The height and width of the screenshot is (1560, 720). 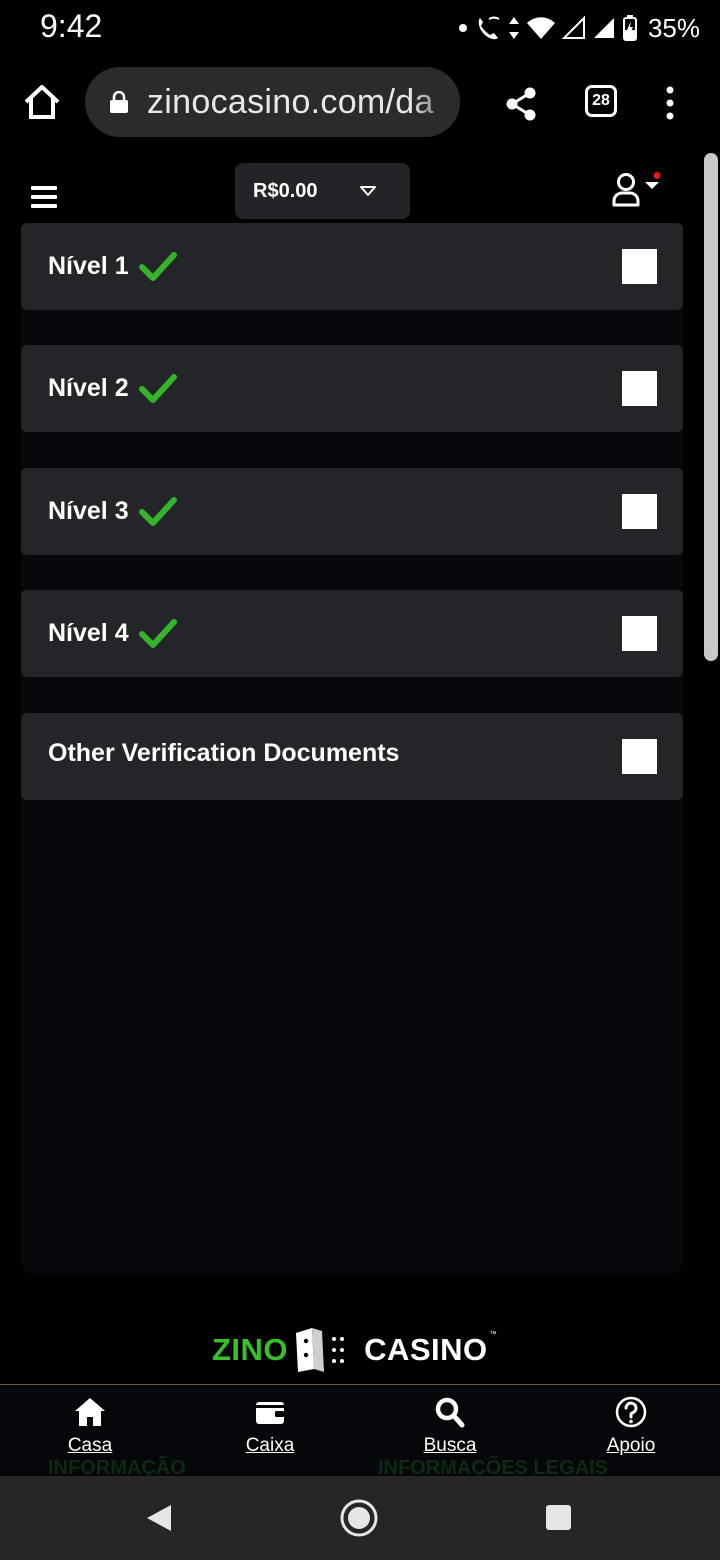 I want to click on nav-label: Apoio, so click(x=631, y=1445).